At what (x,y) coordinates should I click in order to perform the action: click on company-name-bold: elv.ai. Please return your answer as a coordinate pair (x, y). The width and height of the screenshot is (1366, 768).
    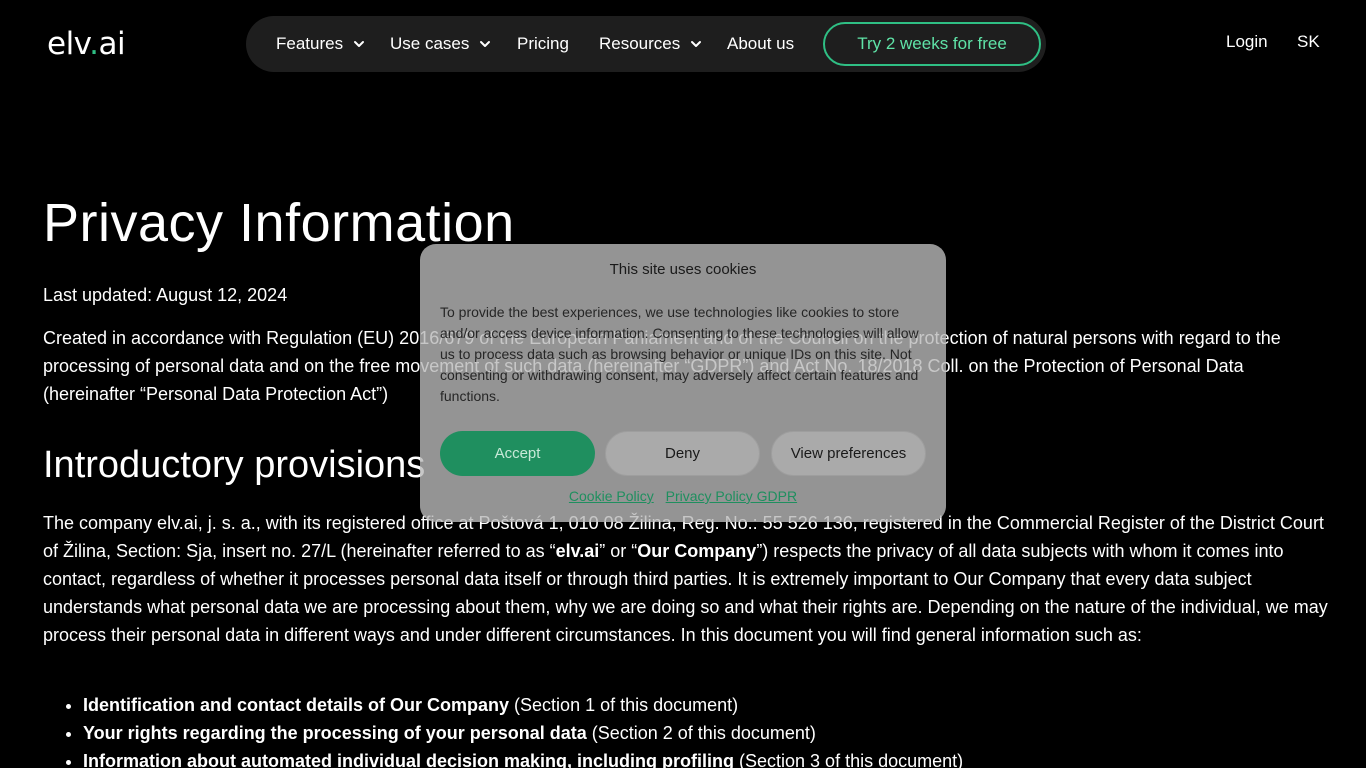
    Looking at the image, I should click on (577, 551).